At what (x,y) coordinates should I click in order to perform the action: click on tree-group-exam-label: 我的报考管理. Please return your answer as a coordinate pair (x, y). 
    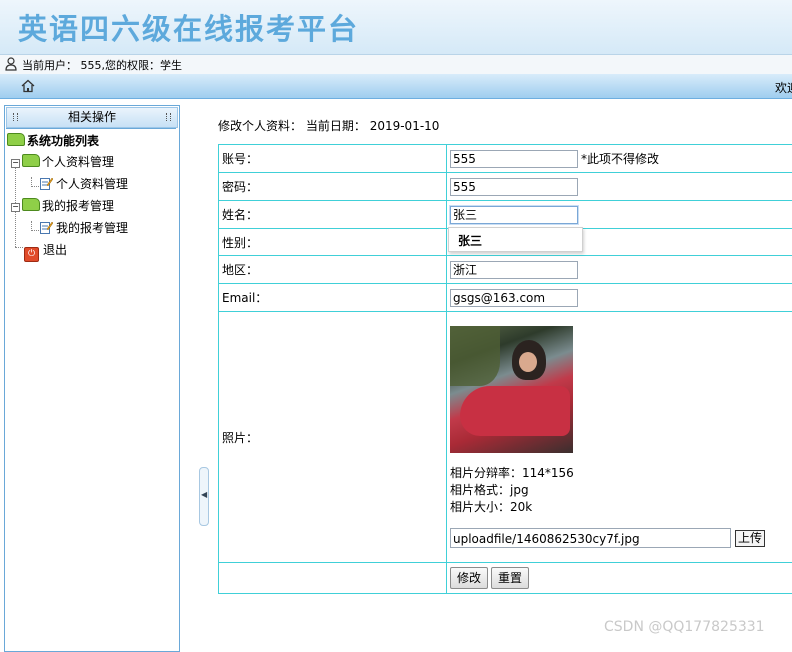
    Looking at the image, I should click on (78, 206).